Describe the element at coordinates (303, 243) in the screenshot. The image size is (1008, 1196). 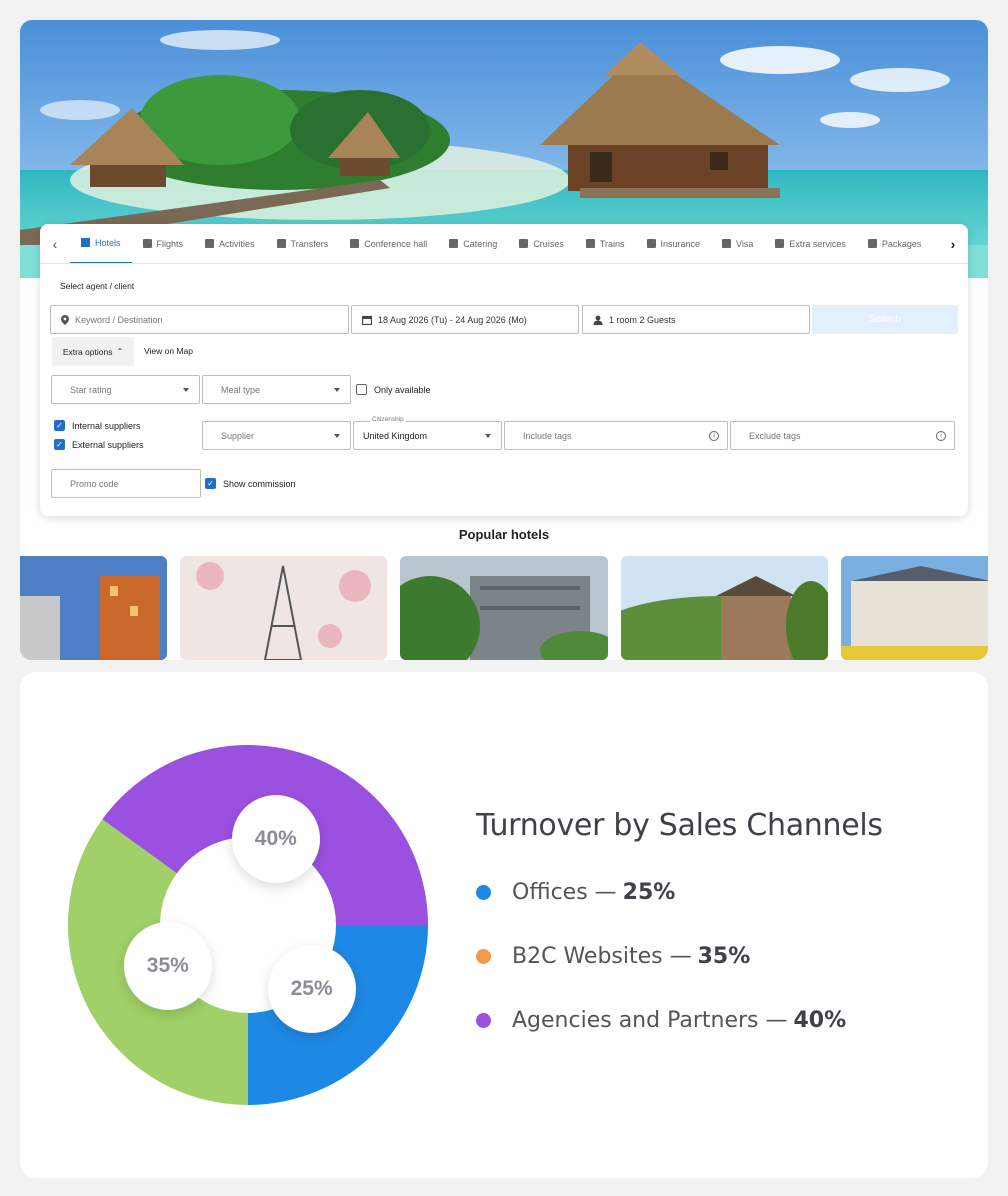
I see `tab-transfers: Transfers` at that location.